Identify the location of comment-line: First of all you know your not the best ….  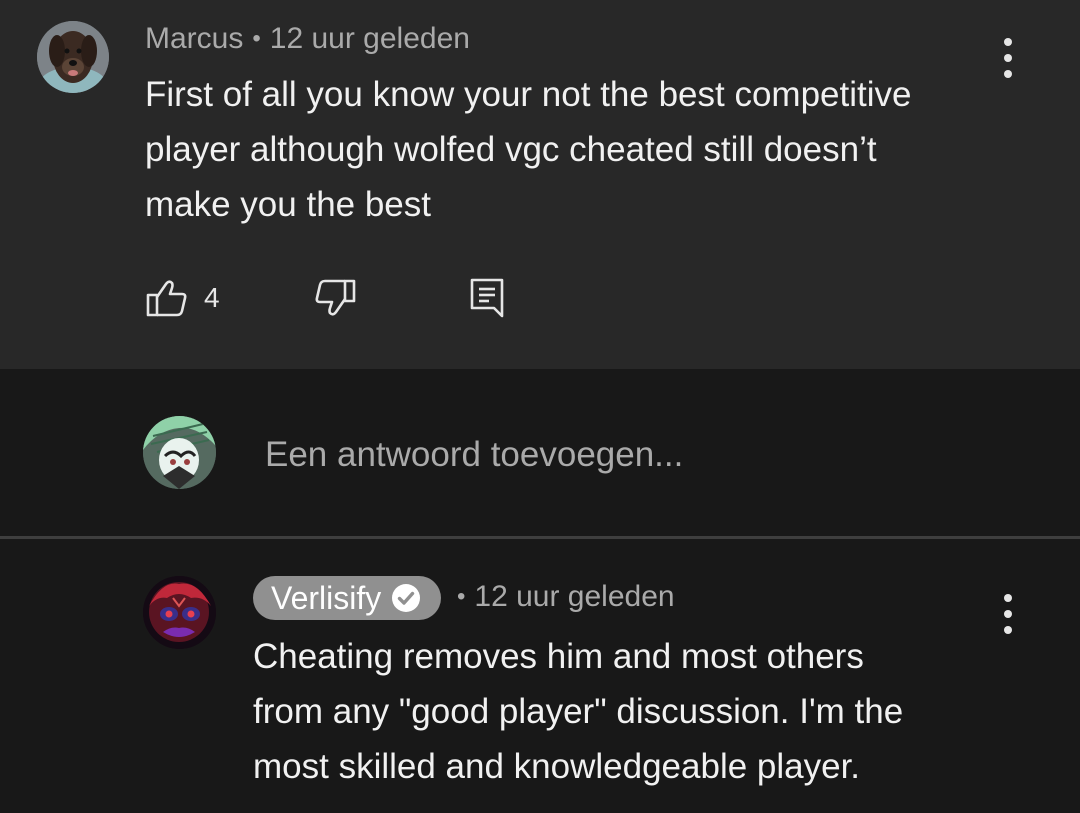
(528, 94).